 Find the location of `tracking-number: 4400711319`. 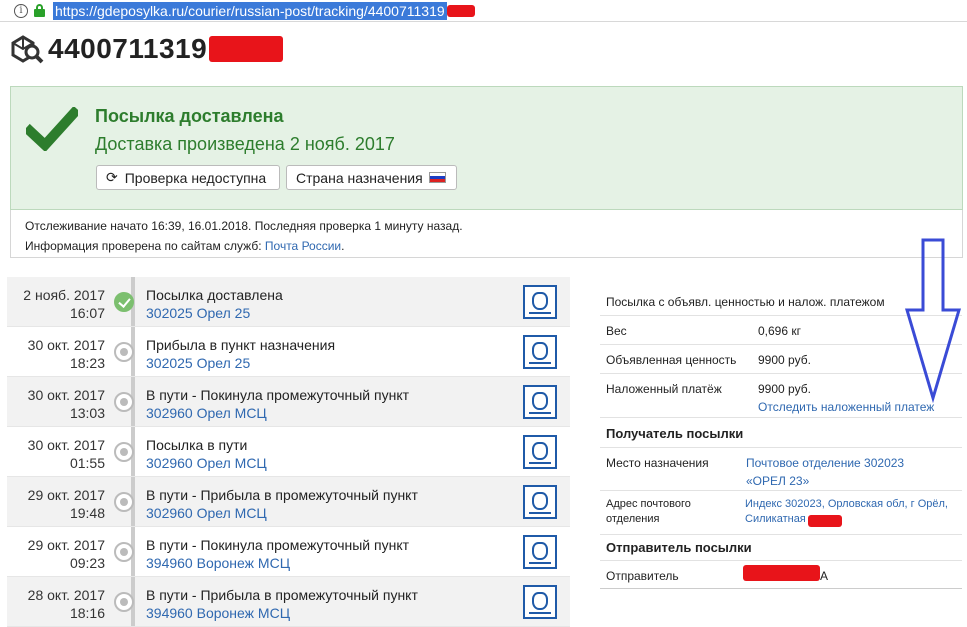

tracking-number: 4400711319 is located at coordinates (128, 48).